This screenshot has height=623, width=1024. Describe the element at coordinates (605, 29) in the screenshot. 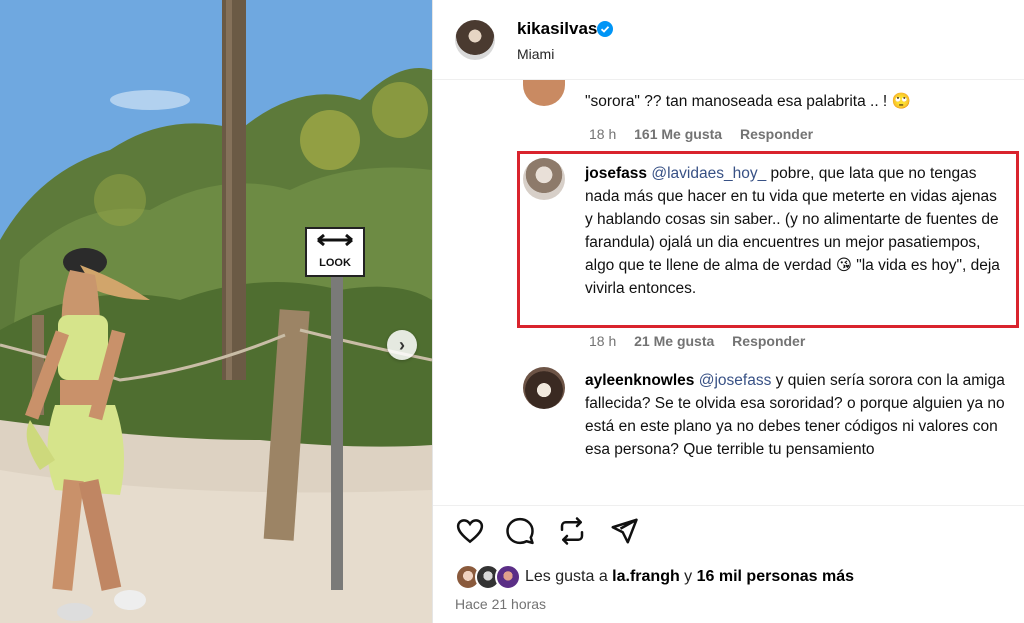

I see `verified-badge-icon` at that location.